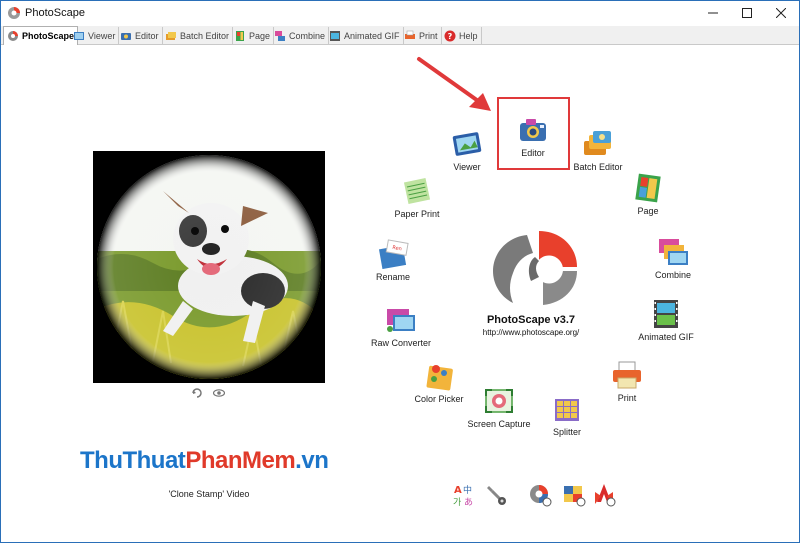  What do you see at coordinates (457, 502) in the screenshot?
I see `svg-text: 가` at bounding box center [457, 502].